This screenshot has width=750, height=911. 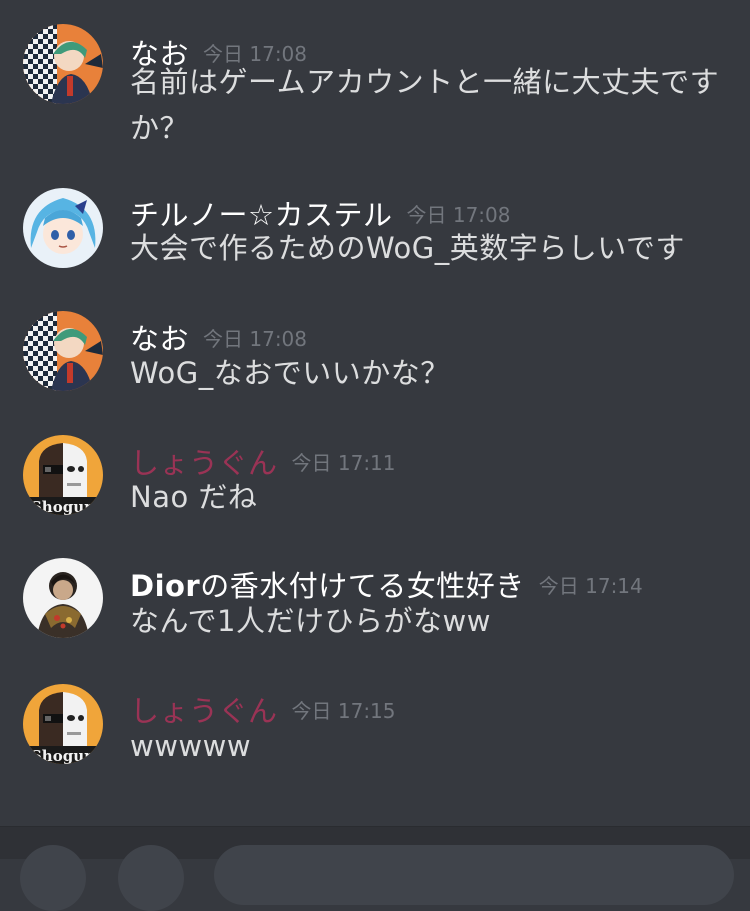 I want to click on message-text: なんで1人だけひらがなww, so click(x=310, y=621).